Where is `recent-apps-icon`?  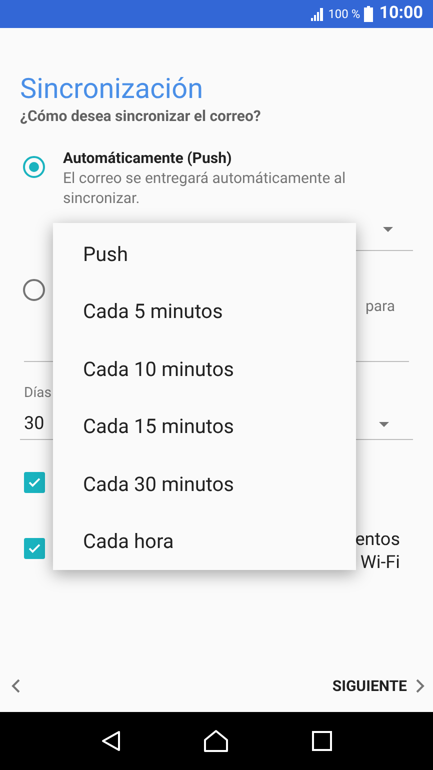
recent-apps-icon is located at coordinates (322, 741).